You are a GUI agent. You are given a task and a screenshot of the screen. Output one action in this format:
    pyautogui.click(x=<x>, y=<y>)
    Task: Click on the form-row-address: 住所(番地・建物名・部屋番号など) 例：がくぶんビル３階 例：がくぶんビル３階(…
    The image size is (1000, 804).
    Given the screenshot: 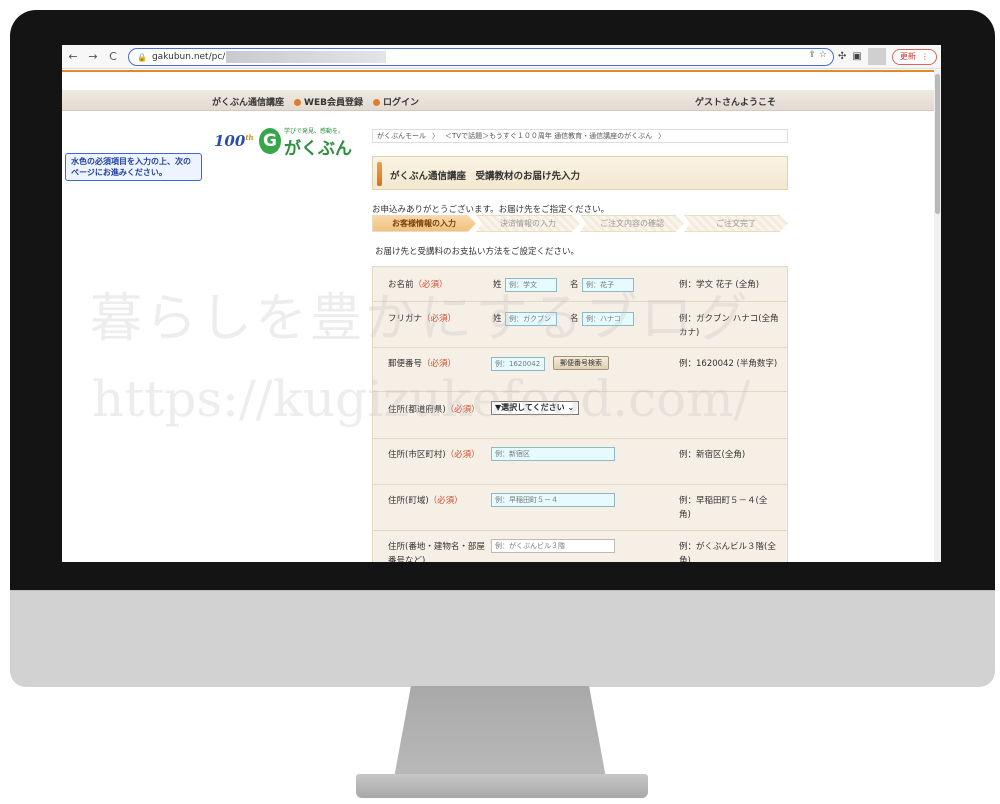 What is the action you would take?
    pyautogui.click(x=580, y=546)
    